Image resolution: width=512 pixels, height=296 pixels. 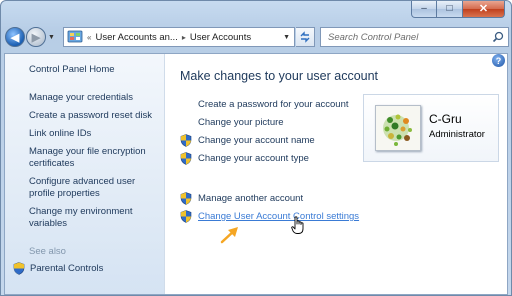 I want to click on address-bar: « User Accounts an... ▸ User Accounts ▼, so click(x=179, y=37).